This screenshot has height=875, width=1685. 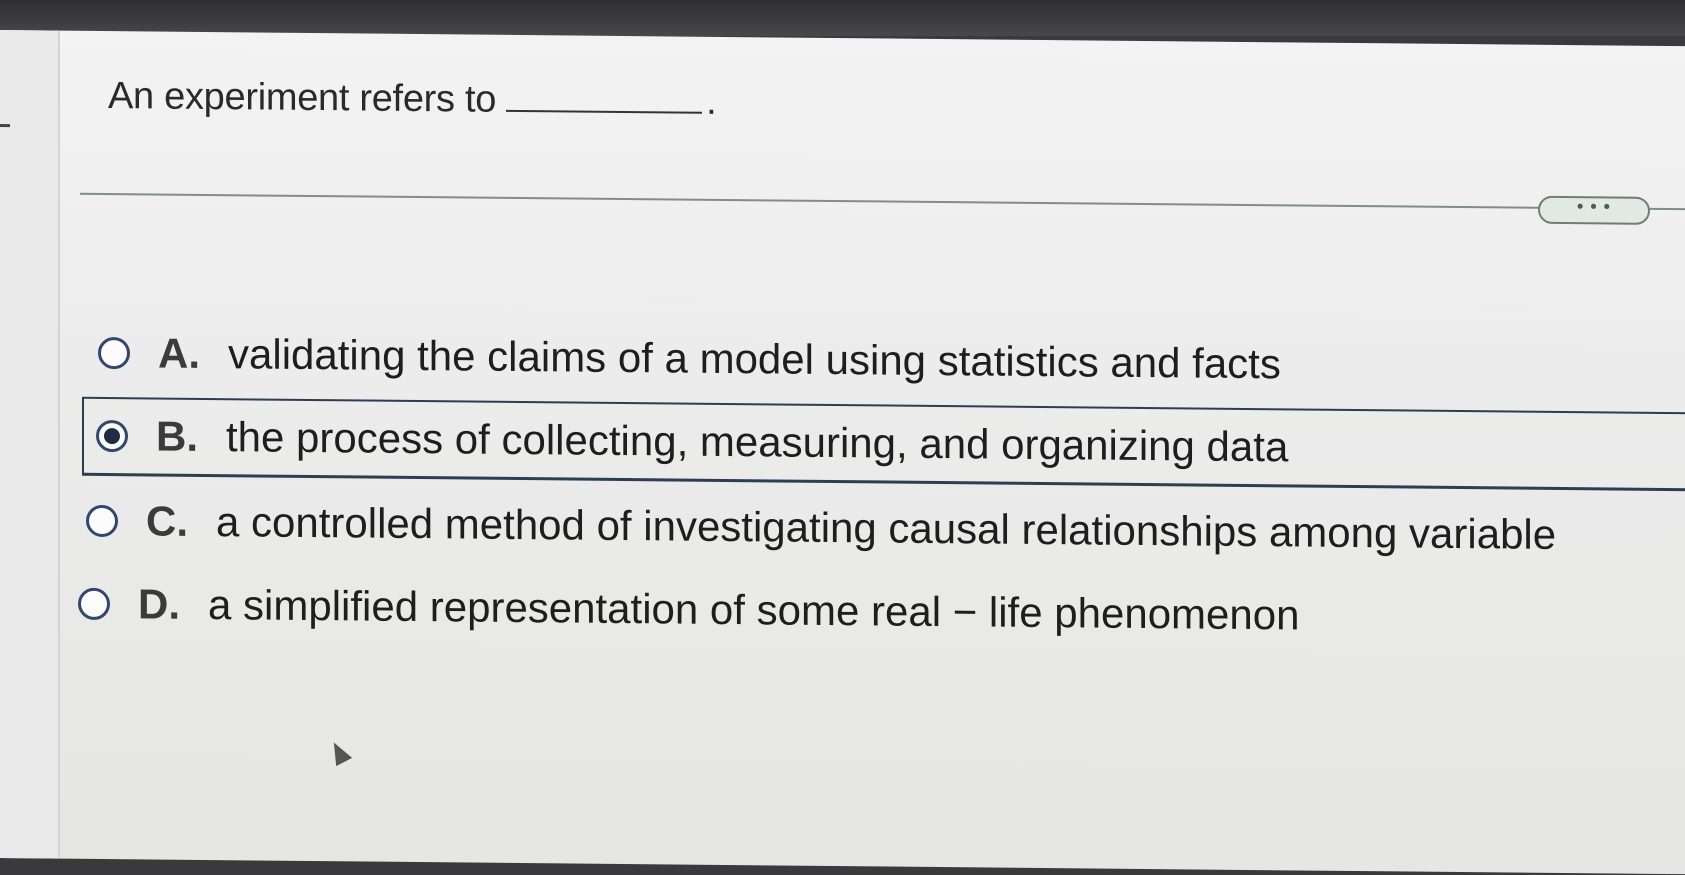 I want to click on option-letter: C., so click(x=167, y=521).